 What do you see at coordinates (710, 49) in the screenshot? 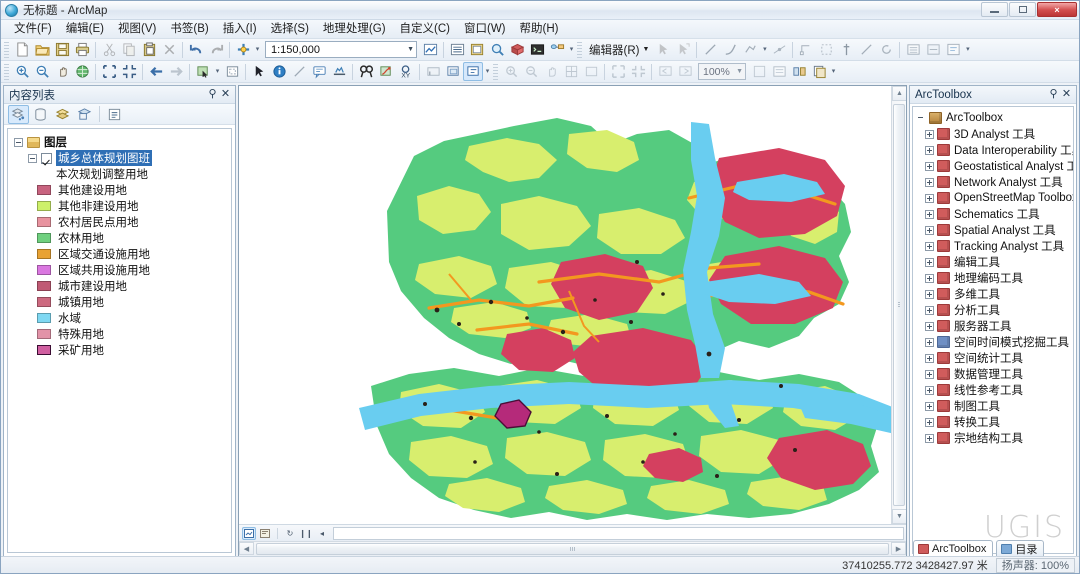
I see `straight-segment-icon` at bounding box center [710, 49].